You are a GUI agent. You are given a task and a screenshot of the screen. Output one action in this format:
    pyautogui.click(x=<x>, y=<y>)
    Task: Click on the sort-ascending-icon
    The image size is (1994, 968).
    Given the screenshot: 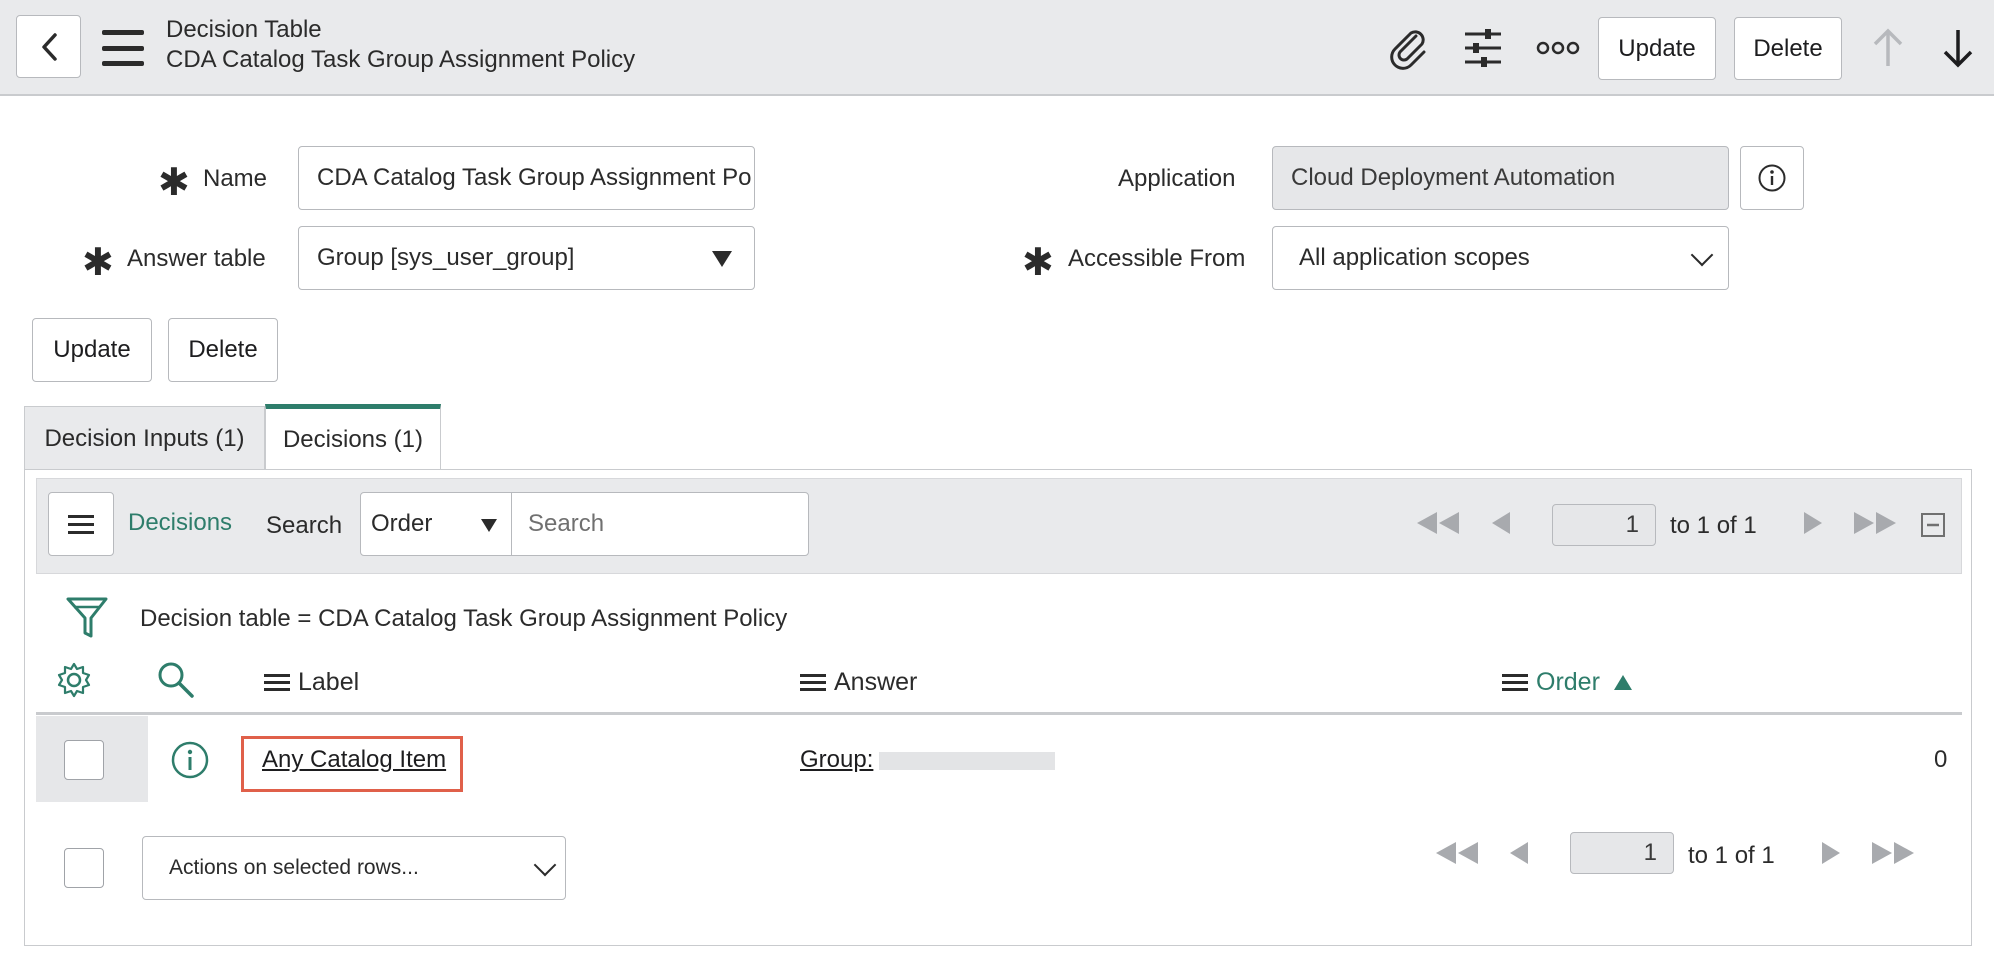 What is the action you would take?
    pyautogui.click(x=1622, y=682)
    